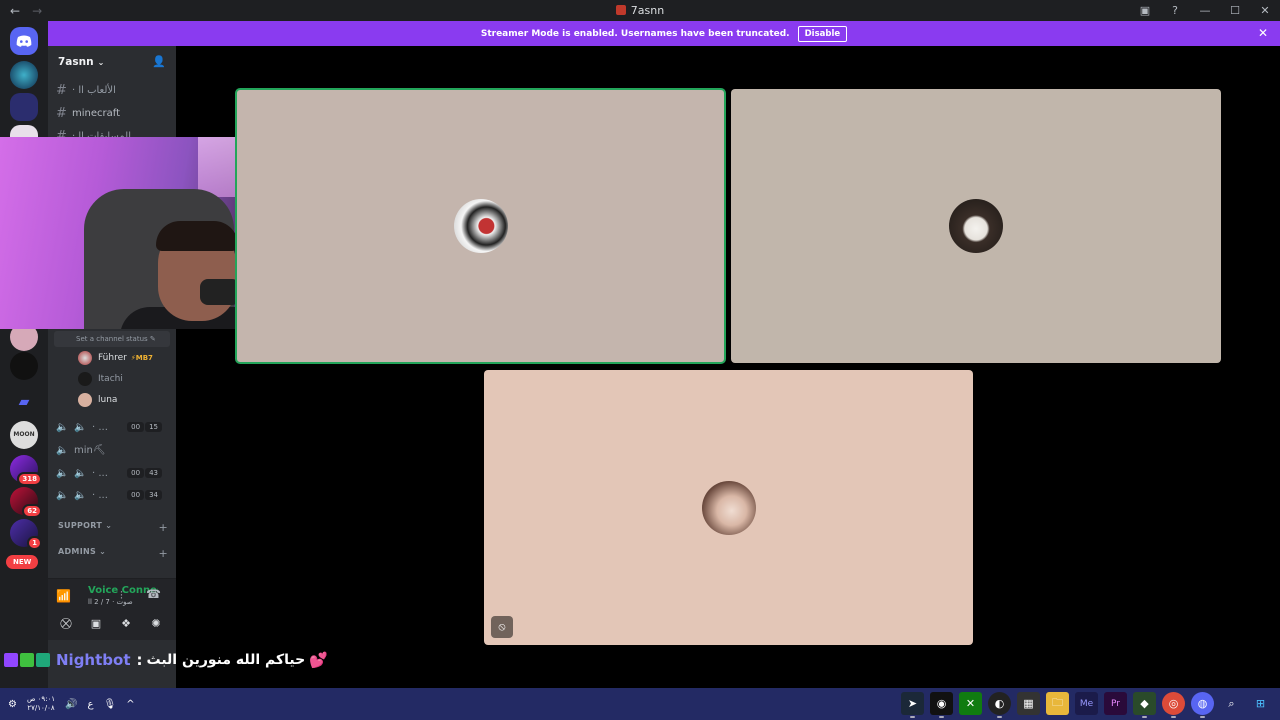 This screenshot has height=720, width=1280. Describe the element at coordinates (1173, 705) in the screenshot. I see `chrome-icon: ◎` at that location.